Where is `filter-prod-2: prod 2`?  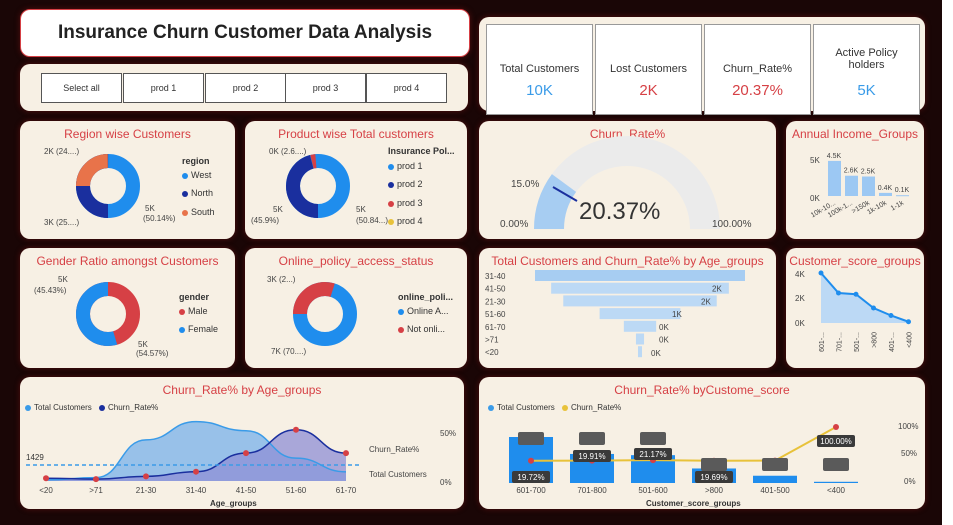
filter-prod-2: prod 2 is located at coordinates (245, 88).